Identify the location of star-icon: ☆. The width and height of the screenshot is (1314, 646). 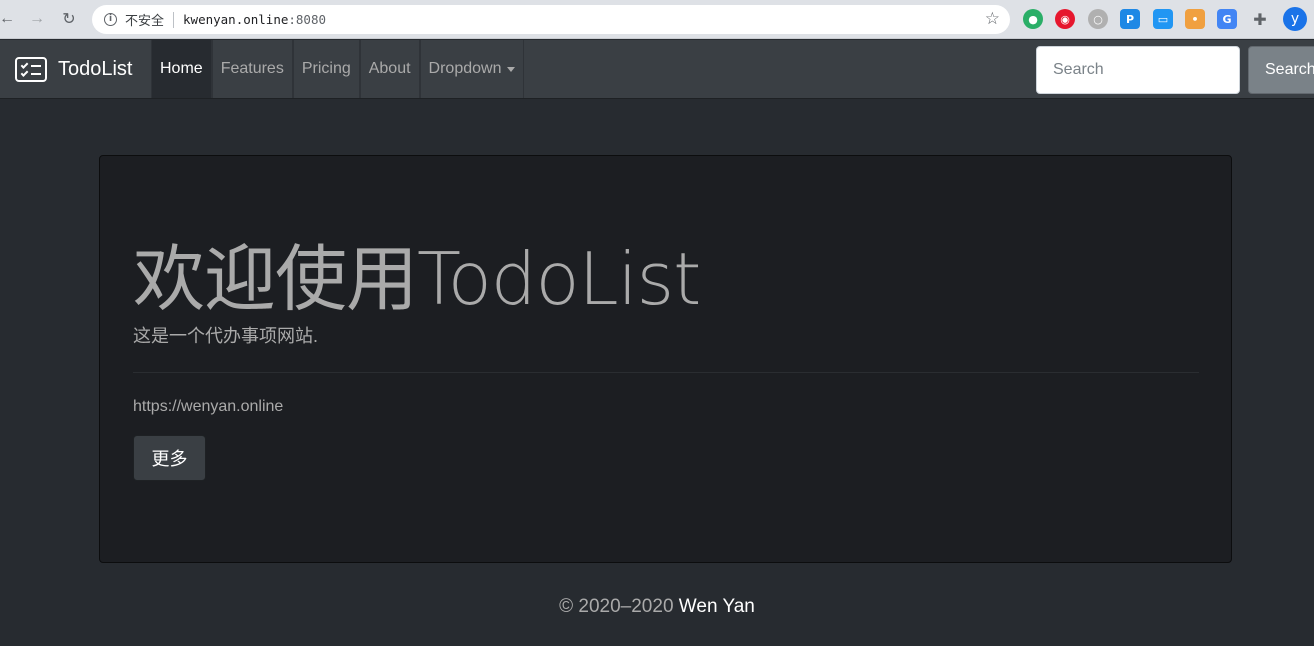
(992, 19).